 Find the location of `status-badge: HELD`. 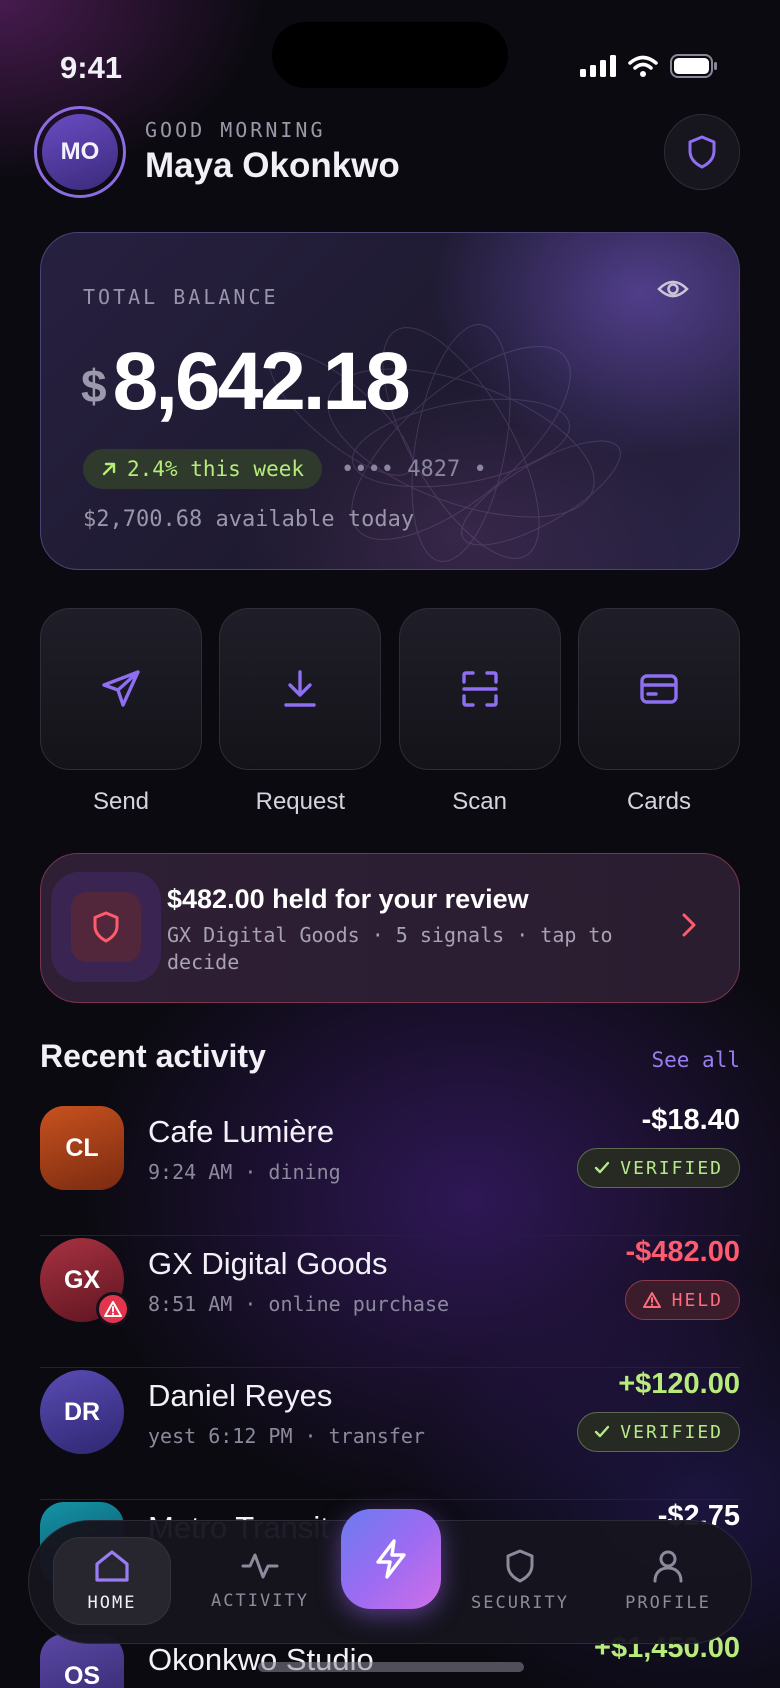

status-badge: HELD is located at coordinates (682, 1300).